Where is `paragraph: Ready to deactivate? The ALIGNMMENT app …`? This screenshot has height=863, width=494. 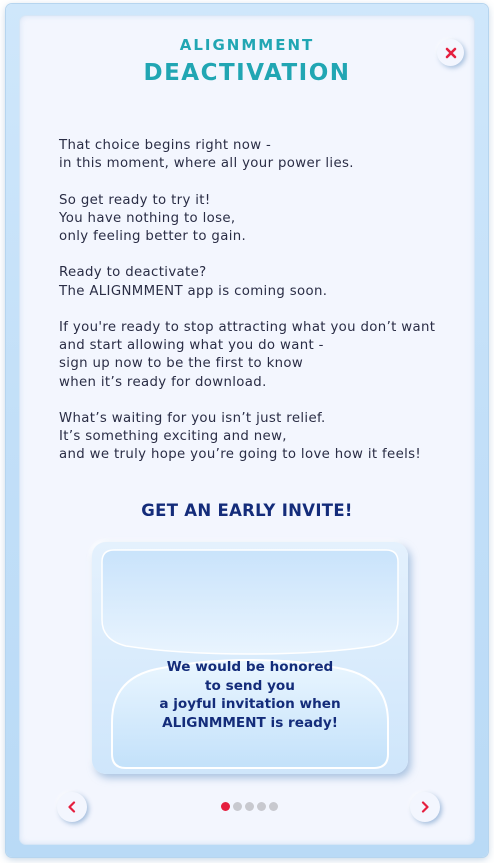 paragraph: Ready to deactivate? The ALIGNMMENT app … is located at coordinates (265, 282).